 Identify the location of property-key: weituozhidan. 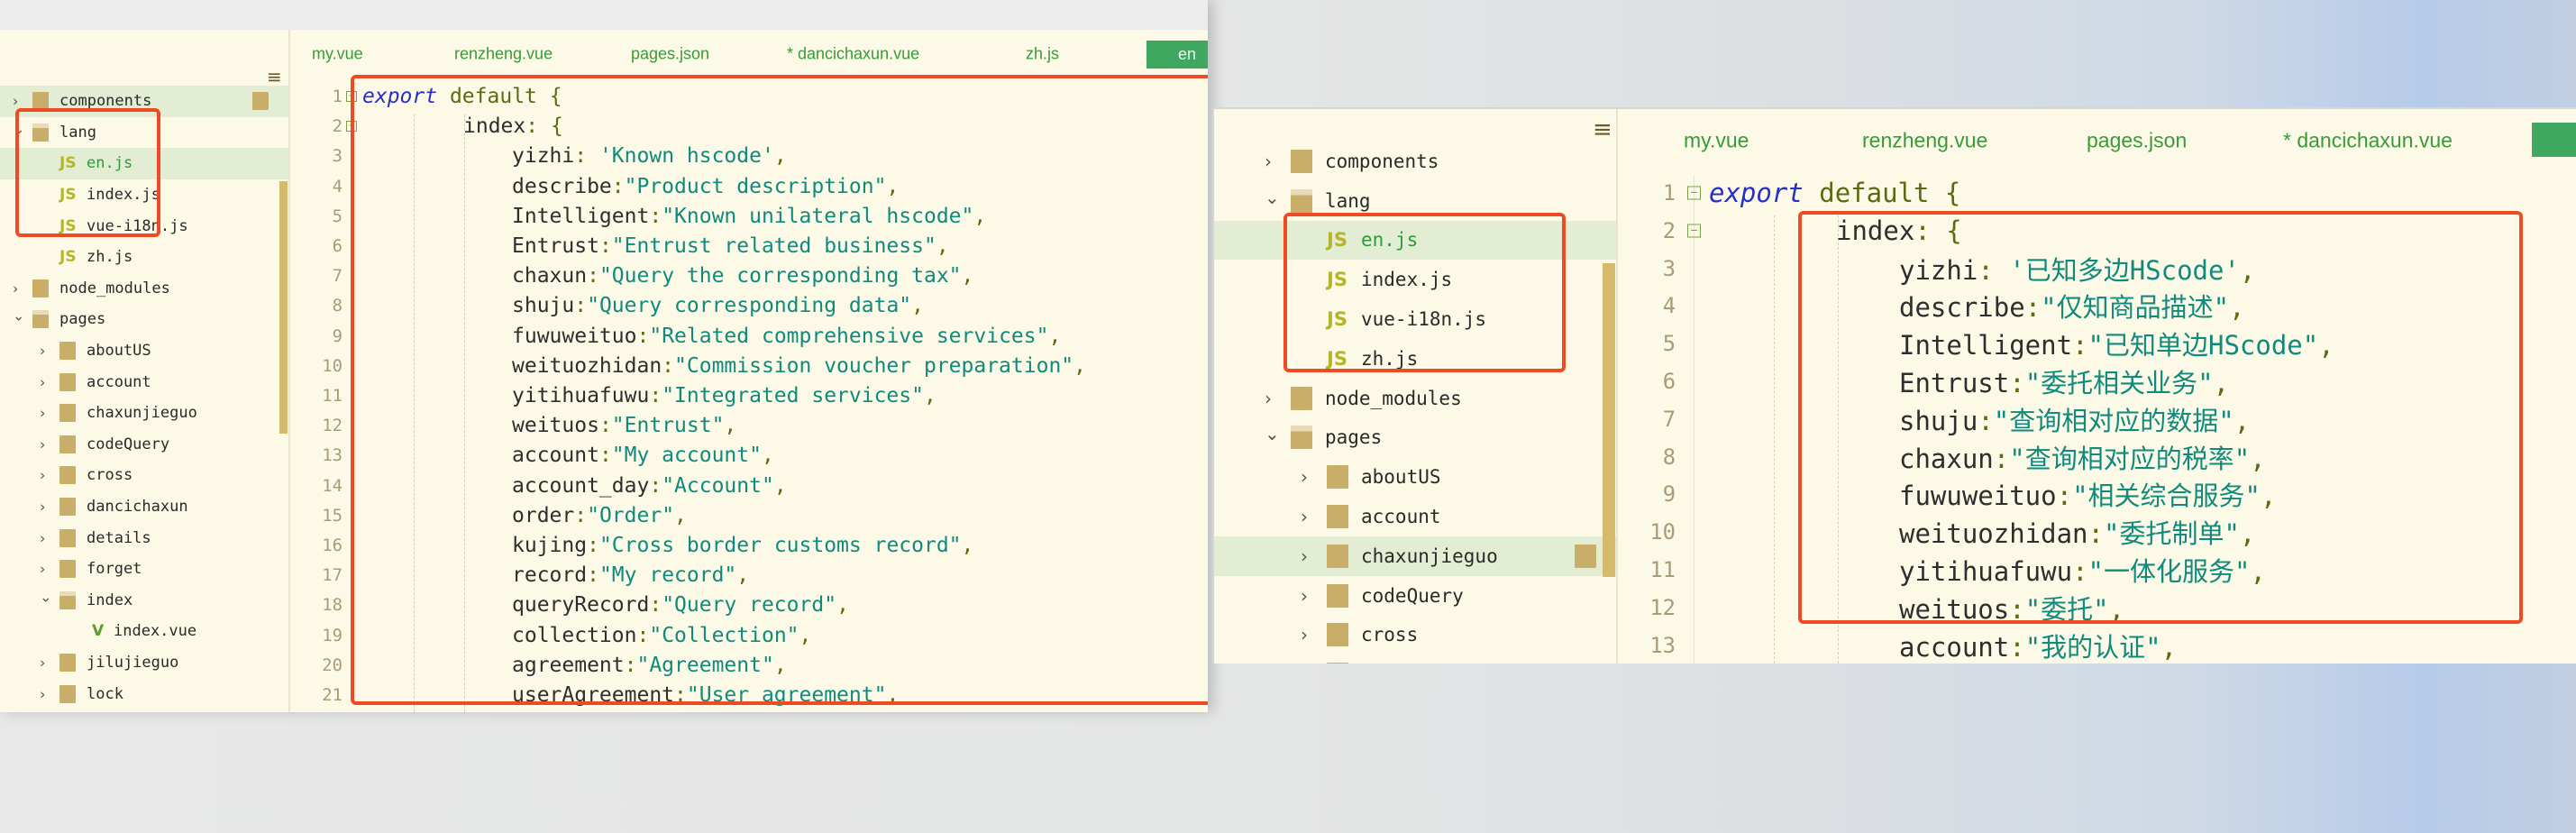
(1994, 534).